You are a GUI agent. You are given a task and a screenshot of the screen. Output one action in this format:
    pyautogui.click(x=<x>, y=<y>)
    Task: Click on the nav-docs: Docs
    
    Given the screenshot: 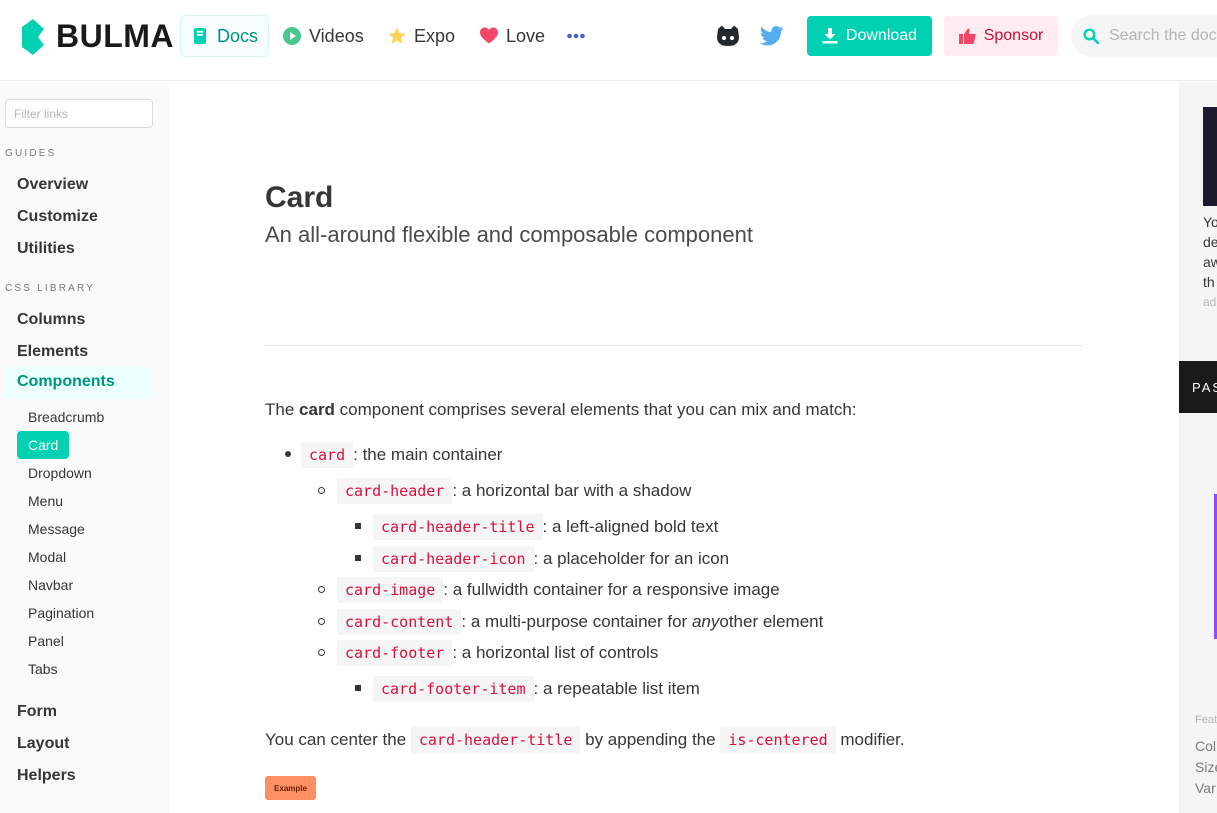 What is the action you would take?
    pyautogui.click(x=224, y=36)
    